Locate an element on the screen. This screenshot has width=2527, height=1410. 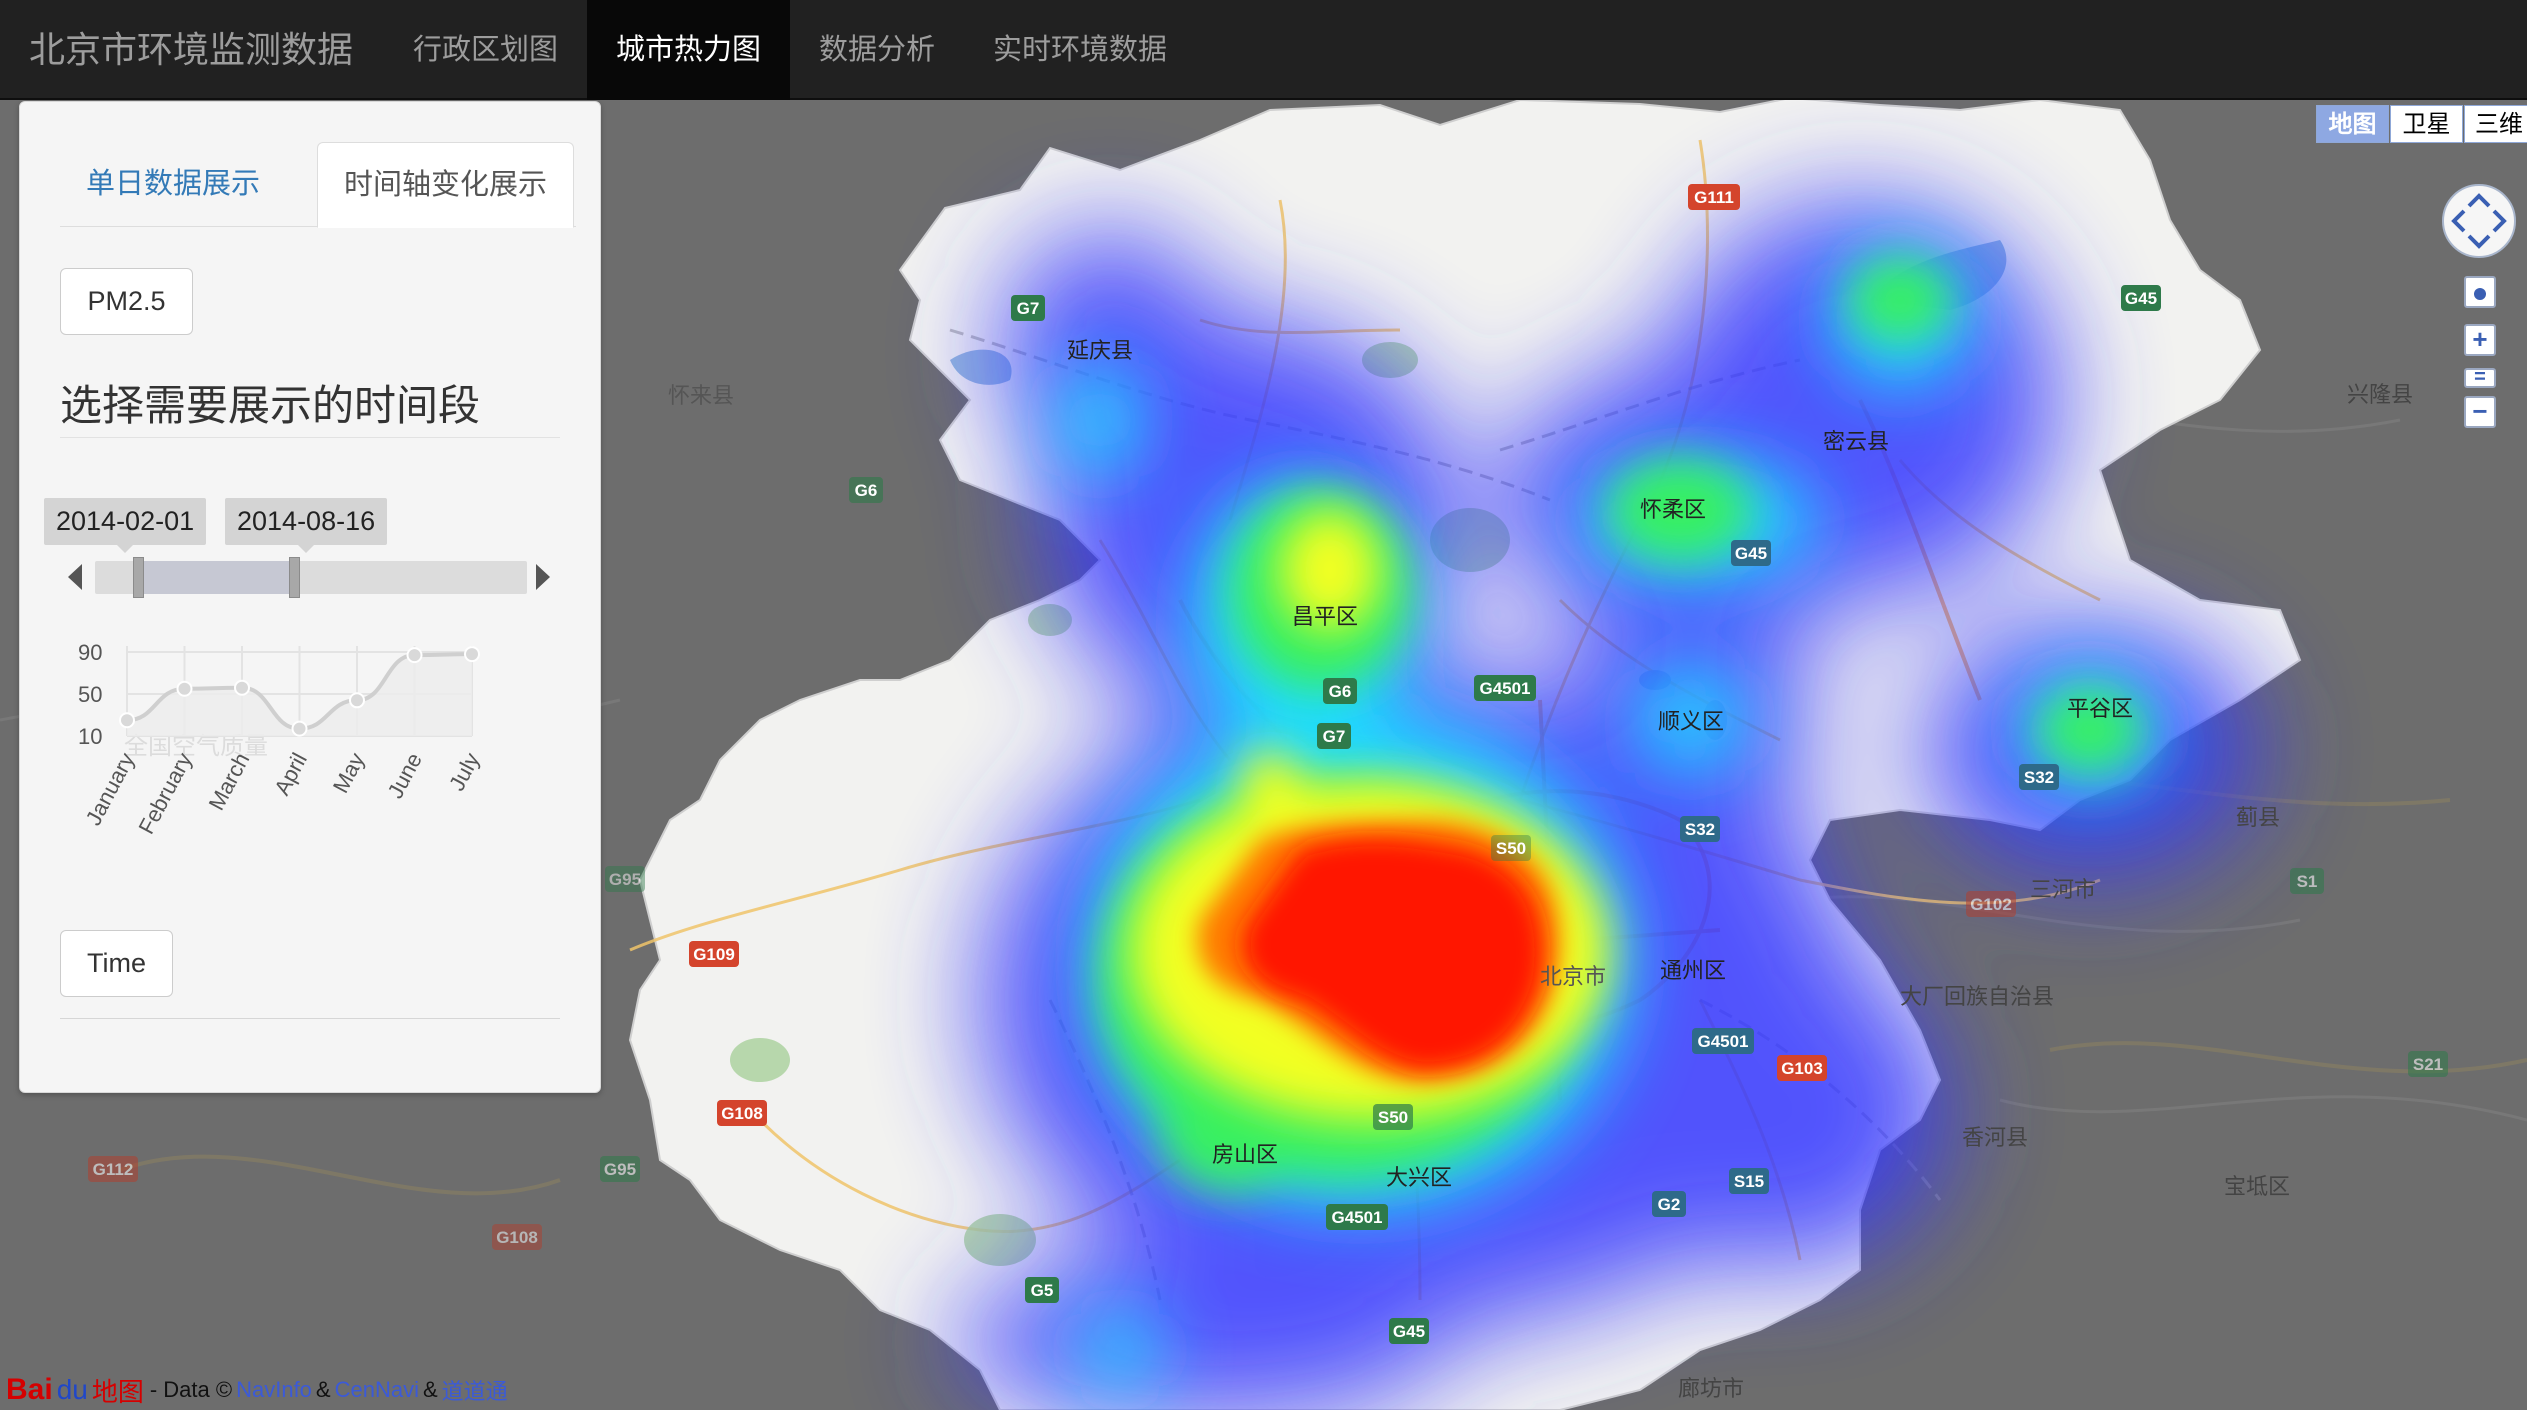
slider-selected-range is located at coordinates (217, 577).